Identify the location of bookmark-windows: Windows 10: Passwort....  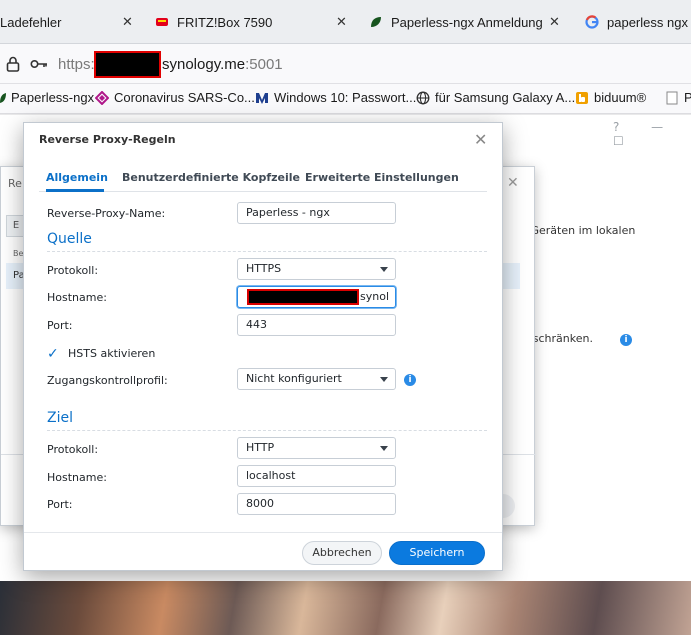
(335, 97).